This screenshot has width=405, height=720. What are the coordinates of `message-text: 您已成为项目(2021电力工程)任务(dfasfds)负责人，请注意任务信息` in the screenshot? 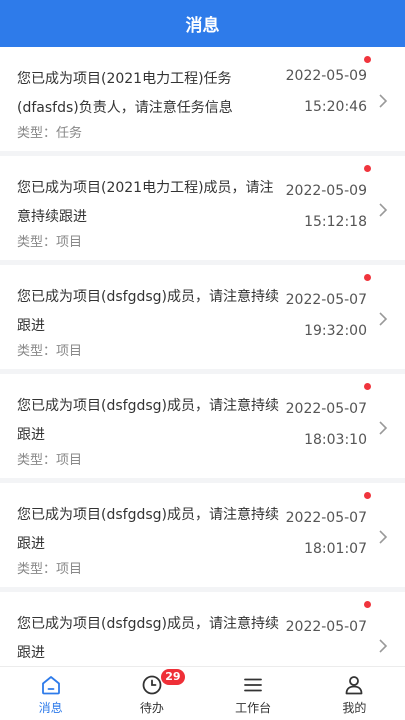 It's located at (125, 93).